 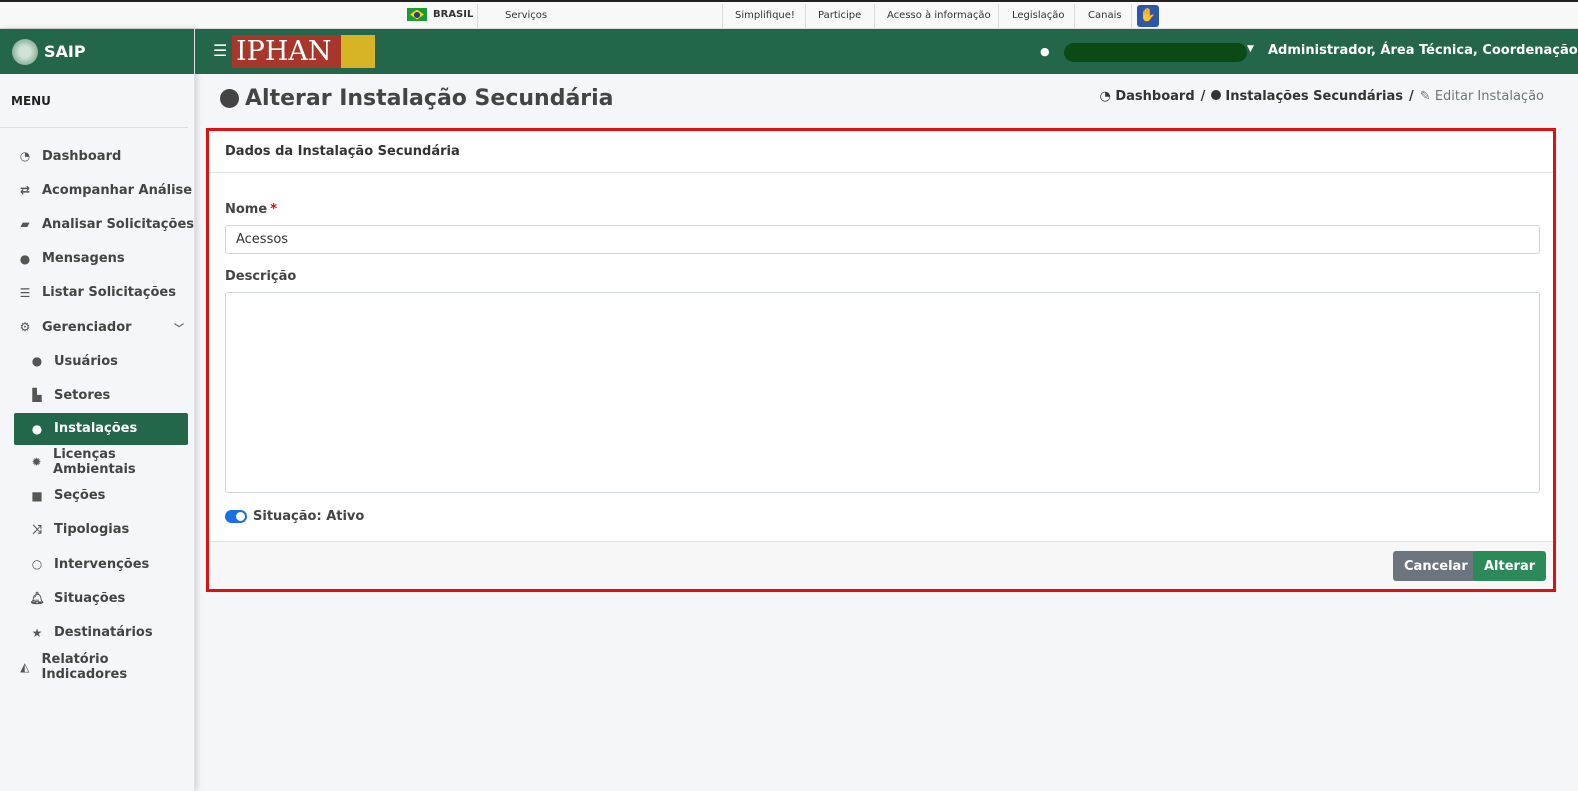 What do you see at coordinates (1148, 16) in the screenshot?
I see `libras-accessibility-icon: ✋` at bounding box center [1148, 16].